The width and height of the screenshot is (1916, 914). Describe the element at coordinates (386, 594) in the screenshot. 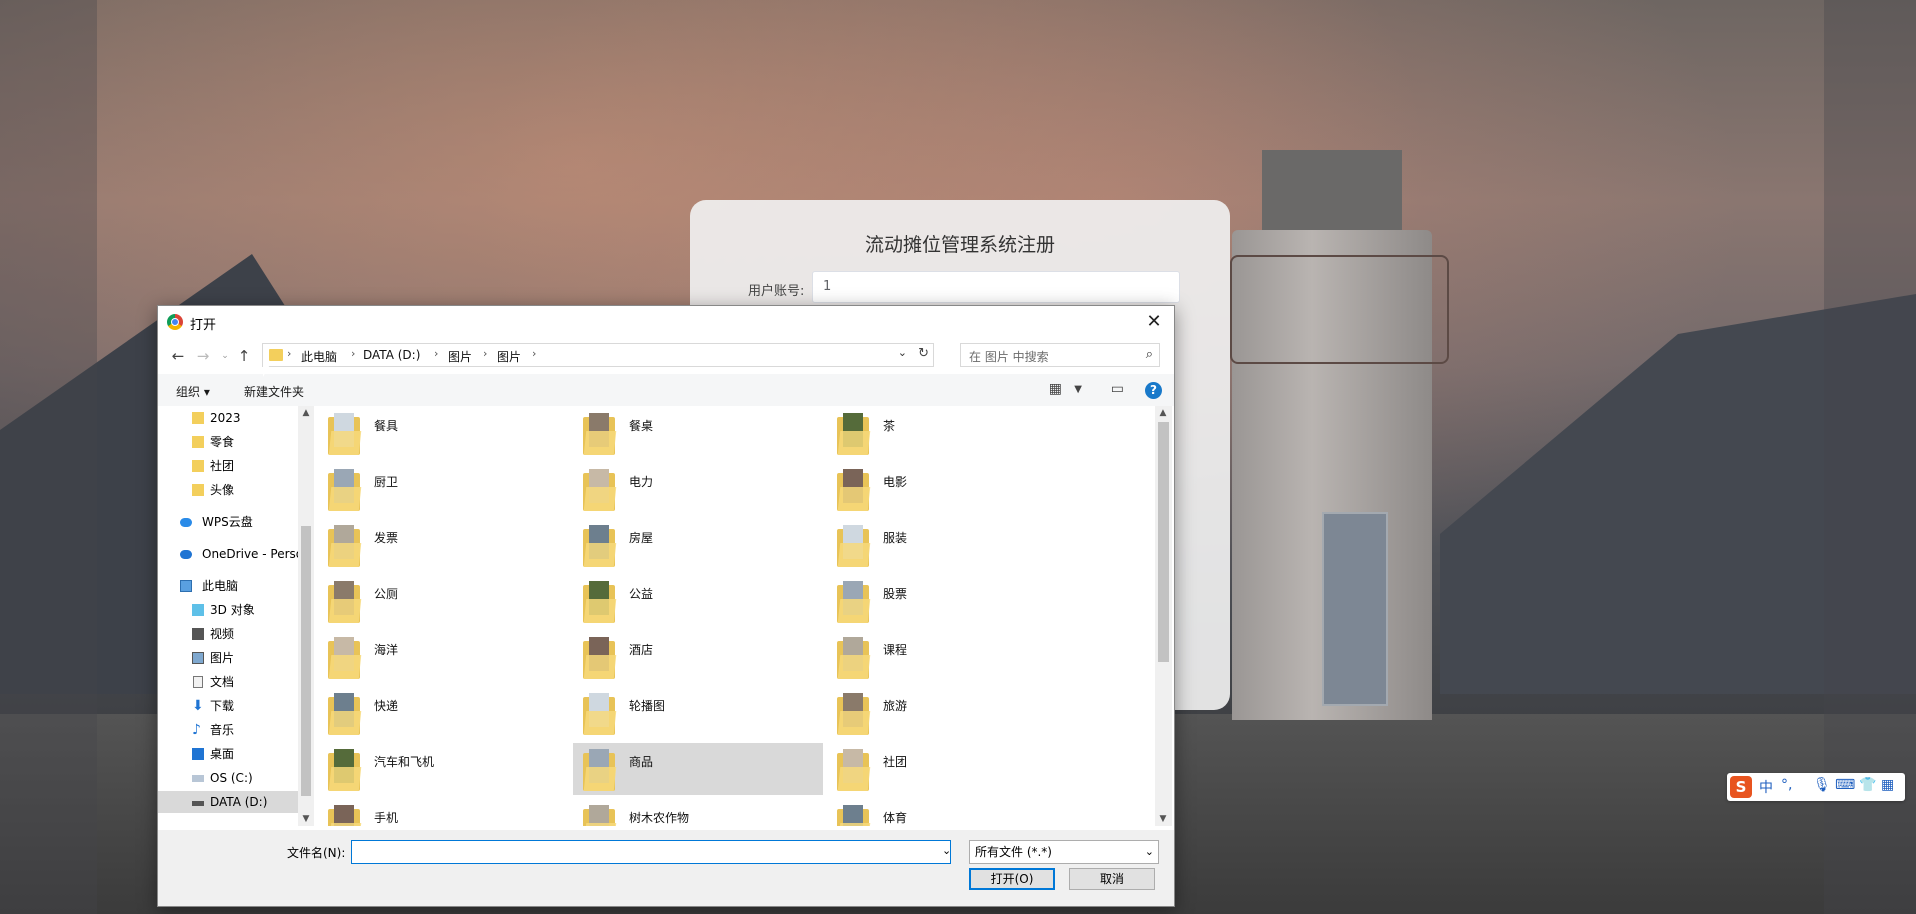

I see `file-name: 公厕` at that location.